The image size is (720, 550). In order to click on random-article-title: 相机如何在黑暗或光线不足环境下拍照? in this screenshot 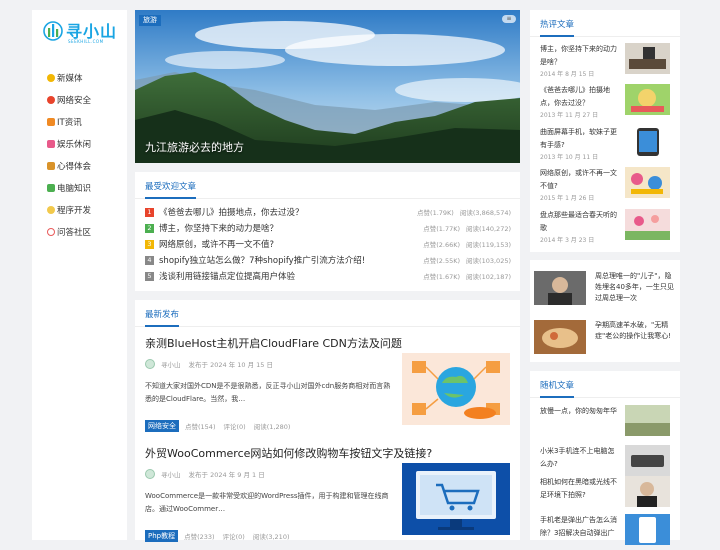, I will do `click(580, 489)`.